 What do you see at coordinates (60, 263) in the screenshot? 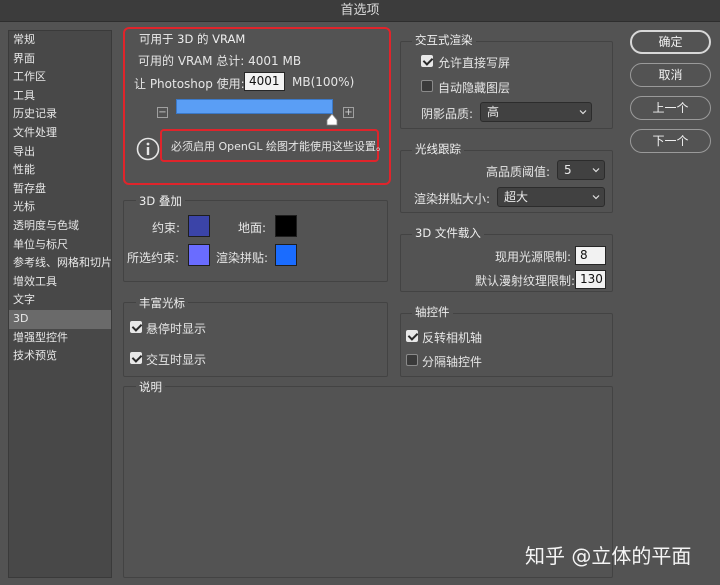
I see `sidebar-item-guides-grid: 参考线、网格和切片` at bounding box center [60, 263].